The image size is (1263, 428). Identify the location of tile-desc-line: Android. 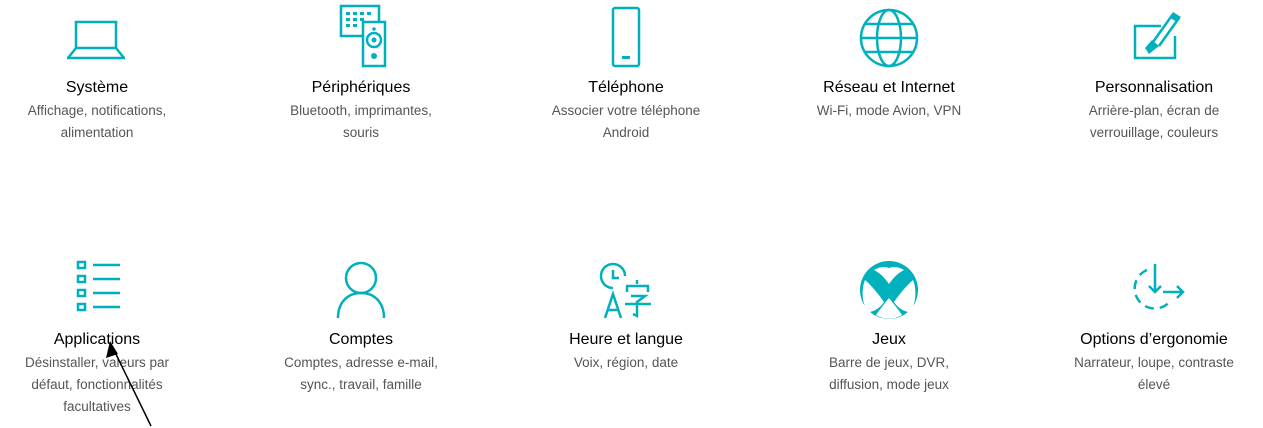
(626, 132).